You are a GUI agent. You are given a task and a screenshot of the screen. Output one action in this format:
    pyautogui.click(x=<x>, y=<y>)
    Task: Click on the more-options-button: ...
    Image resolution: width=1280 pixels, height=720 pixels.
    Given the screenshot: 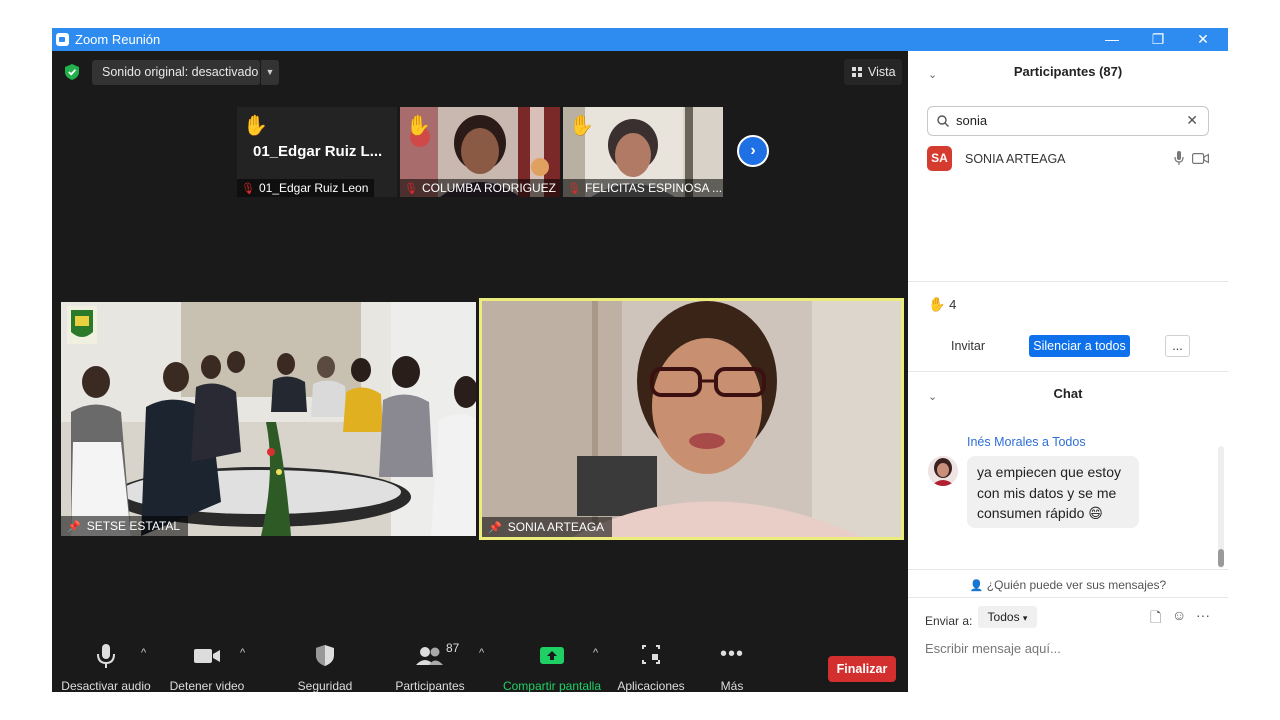 What is the action you would take?
    pyautogui.click(x=1177, y=346)
    